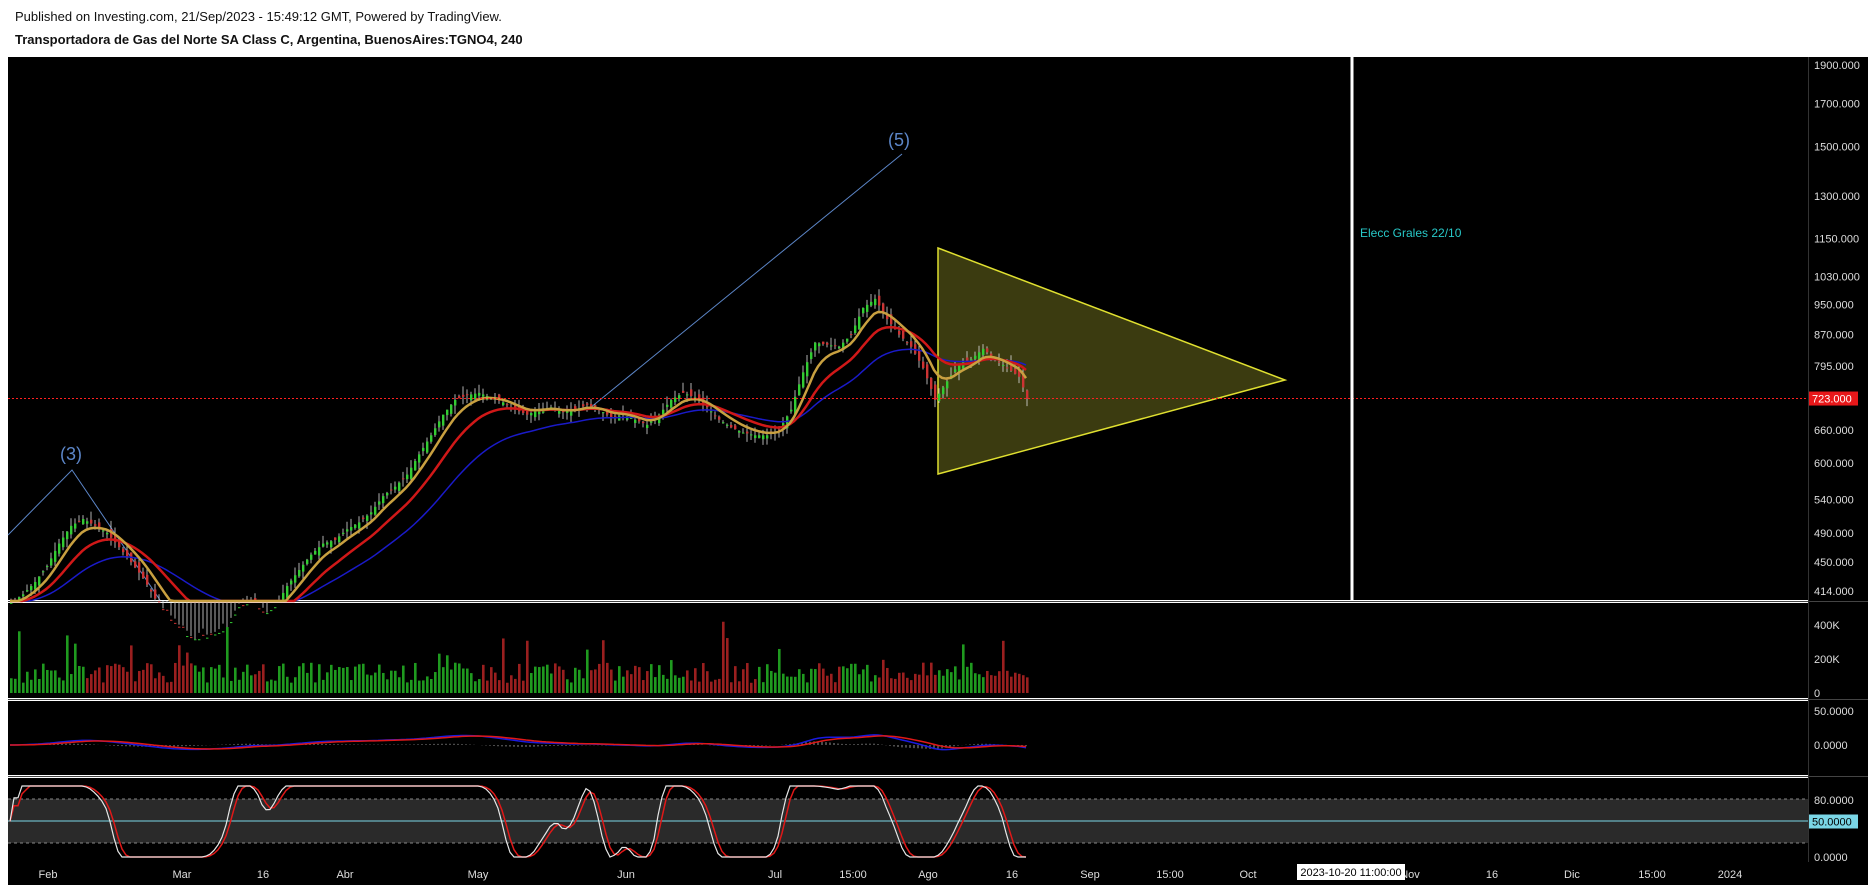 The height and width of the screenshot is (885, 1870). I want to click on wave5-label: (5), so click(899, 140).